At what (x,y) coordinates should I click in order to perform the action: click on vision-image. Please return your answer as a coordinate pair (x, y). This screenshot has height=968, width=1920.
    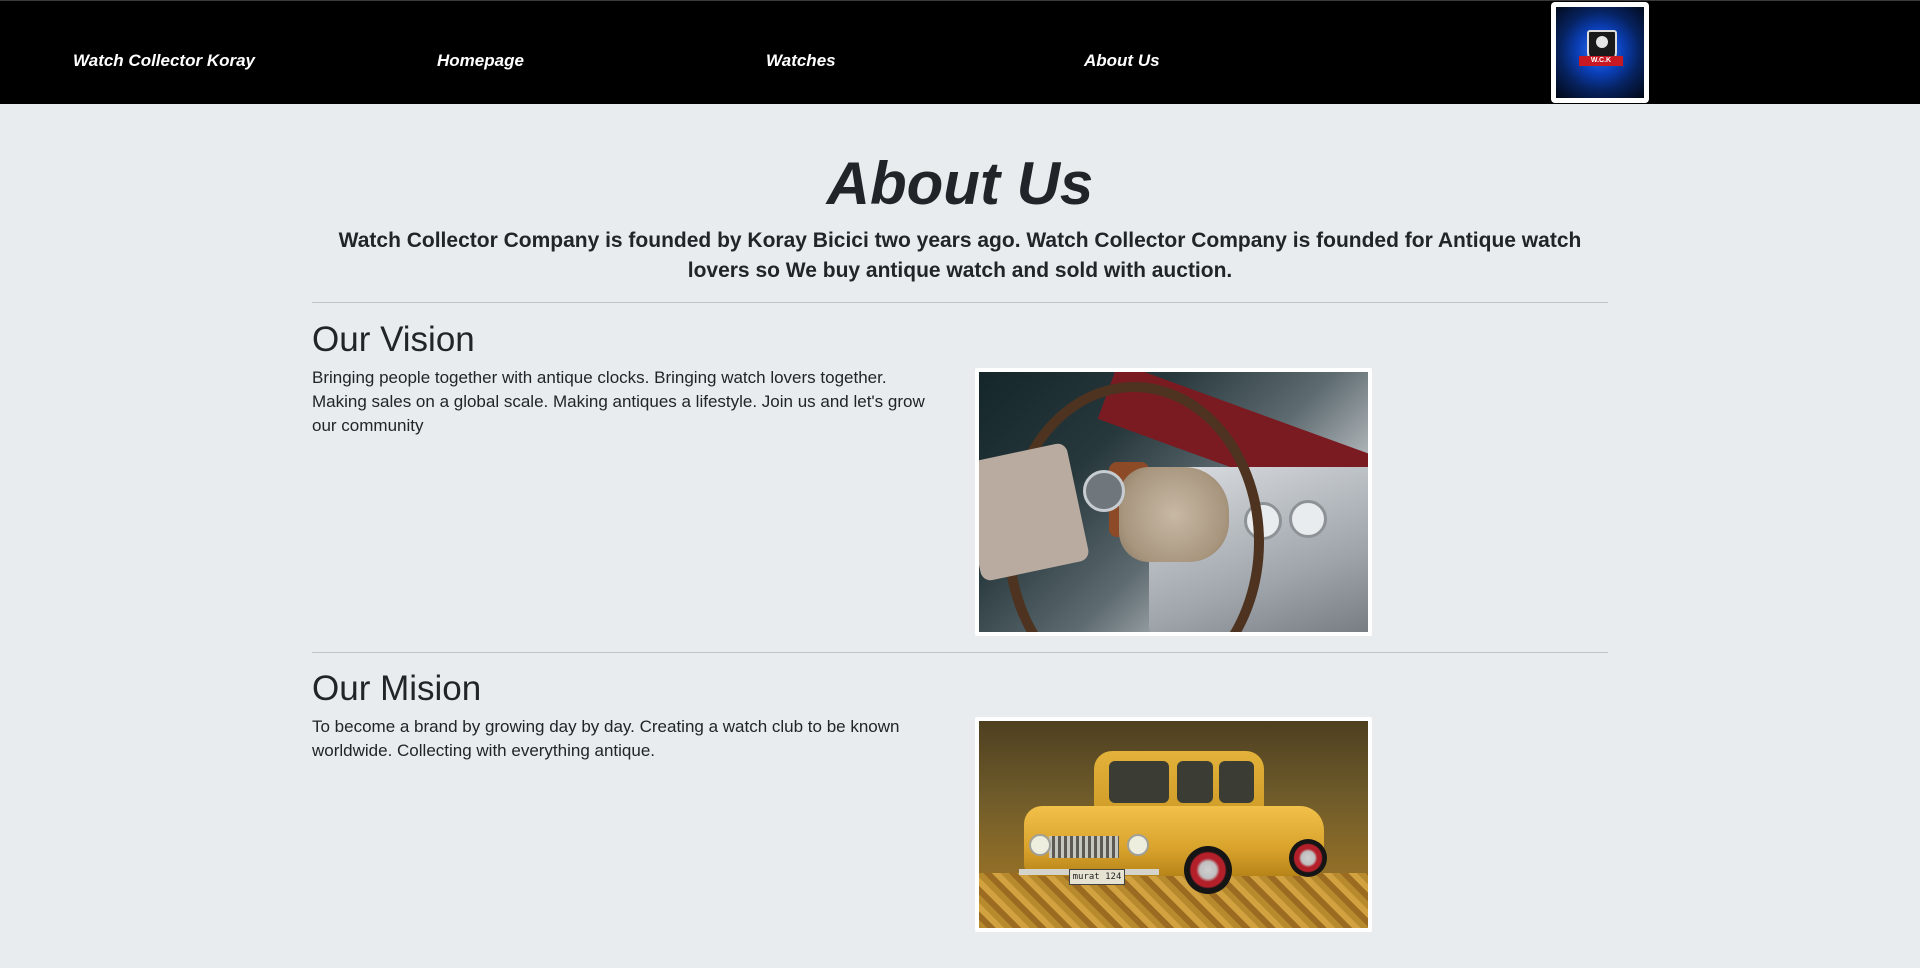
    Looking at the image, I should click on (1173, 502).